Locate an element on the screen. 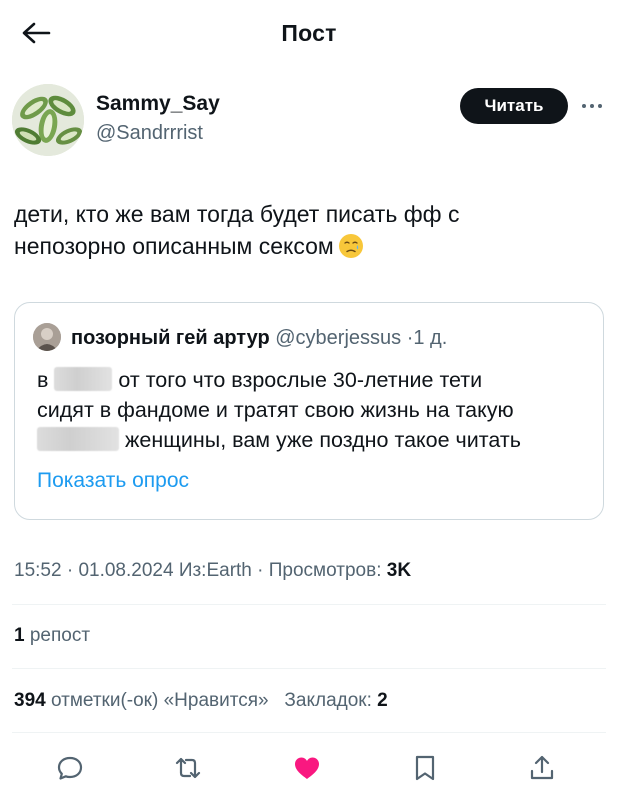 The image size is (618, 800). quote-line-3: женщины, вам уже поздно такое читать is located at coordinates (317, 440).